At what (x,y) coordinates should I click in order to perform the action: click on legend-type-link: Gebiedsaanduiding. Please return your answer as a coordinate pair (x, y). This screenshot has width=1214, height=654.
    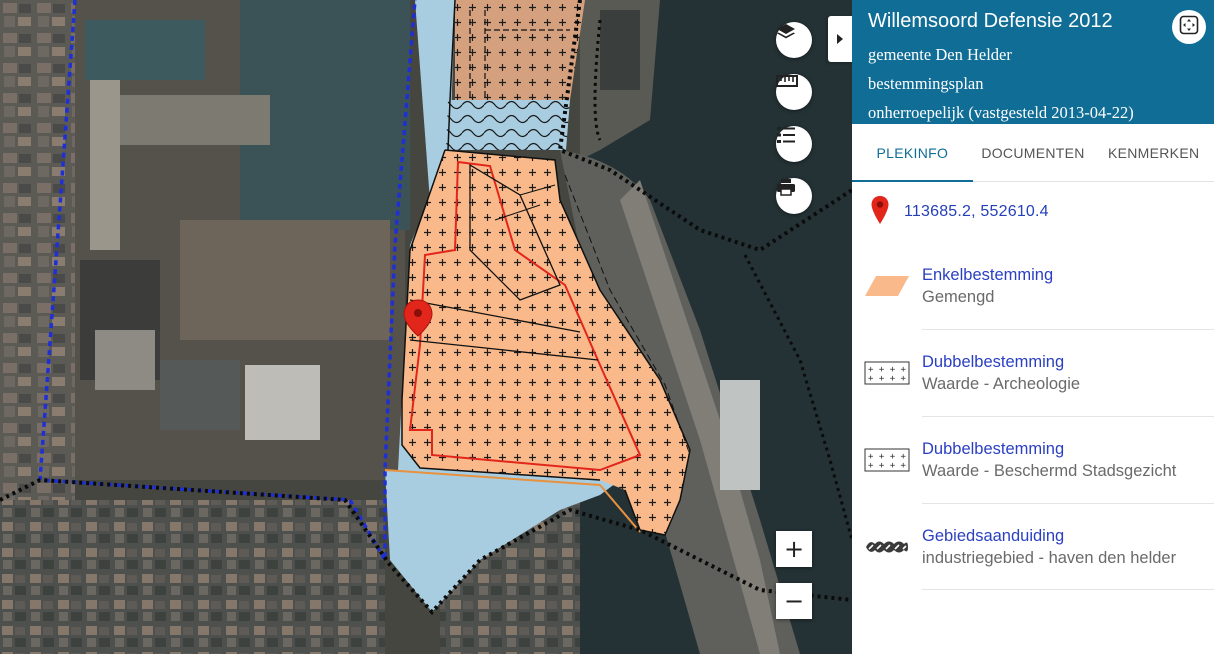
    Looking at the image, I should click on (1049, 536).